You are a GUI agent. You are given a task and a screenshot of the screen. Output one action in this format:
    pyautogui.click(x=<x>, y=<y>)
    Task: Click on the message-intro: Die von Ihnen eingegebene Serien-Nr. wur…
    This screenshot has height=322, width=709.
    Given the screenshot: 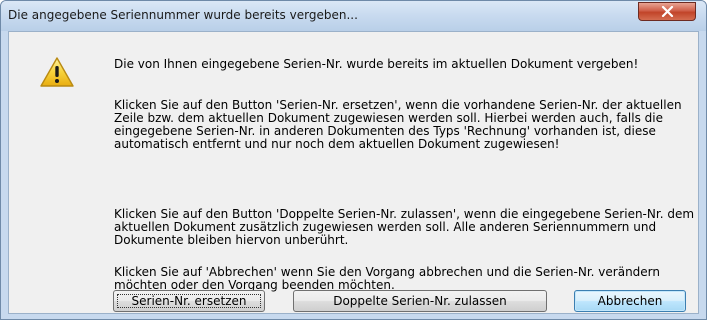 What is the action you would take?
    pyautogui.click(x=376, y=64)
    